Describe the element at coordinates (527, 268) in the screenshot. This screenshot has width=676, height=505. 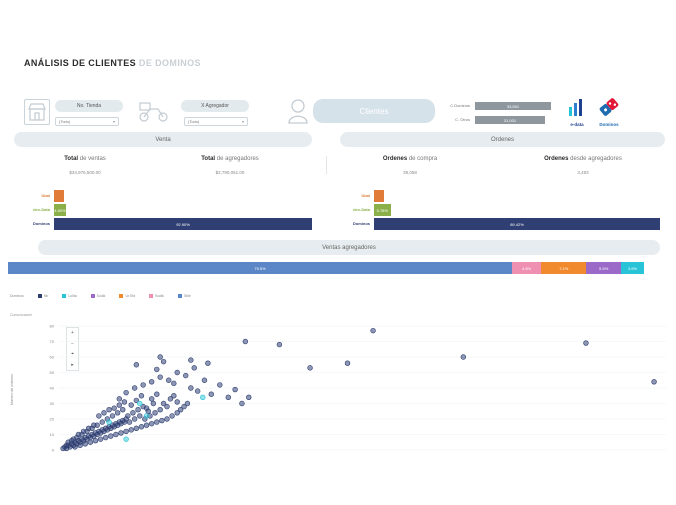
I see `stacked-segment: 4.6%` at that location.